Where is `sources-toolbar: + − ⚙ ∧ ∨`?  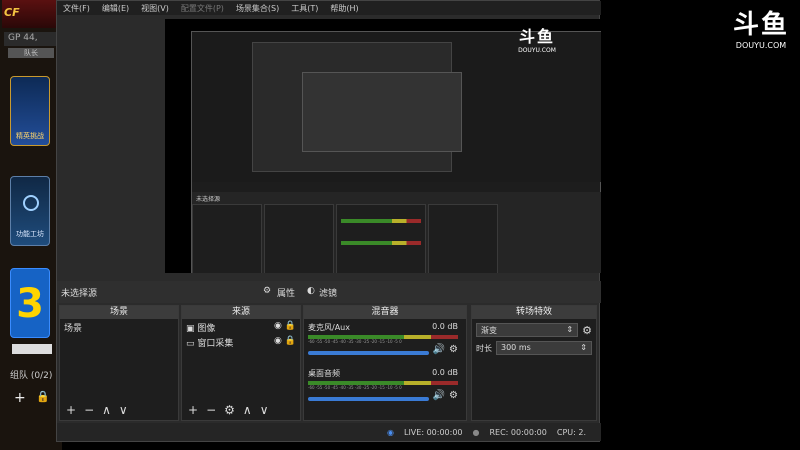 sources-toolbar: + − ⚙ ∧ ∨ is located at coordinates (241, 410).